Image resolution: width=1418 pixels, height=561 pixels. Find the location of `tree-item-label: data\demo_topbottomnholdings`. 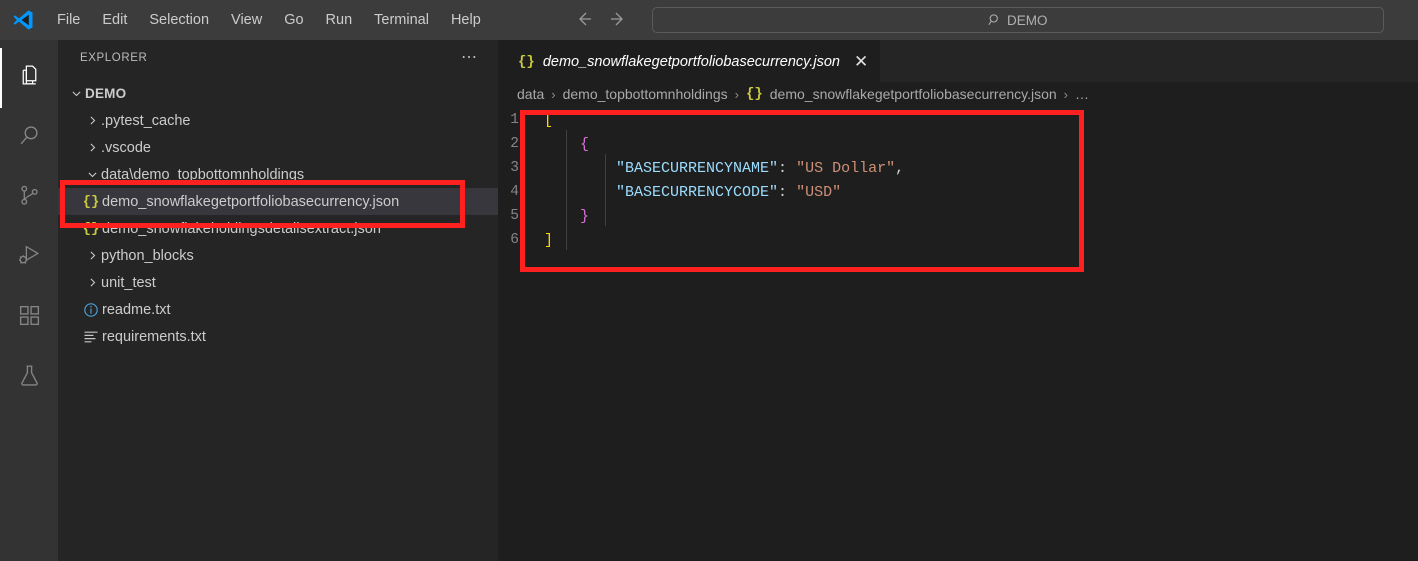

tree-item-label: data\demo_topbottomnholdings is located at coordinates (203, 174).